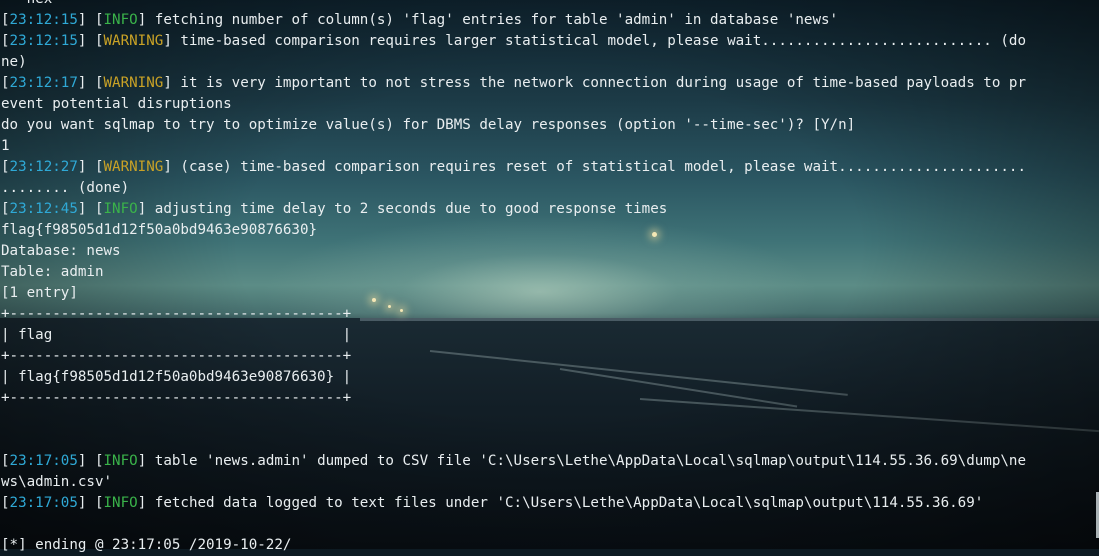  I want to click on log-timestamp: 23:12:45, so click(43, 209).